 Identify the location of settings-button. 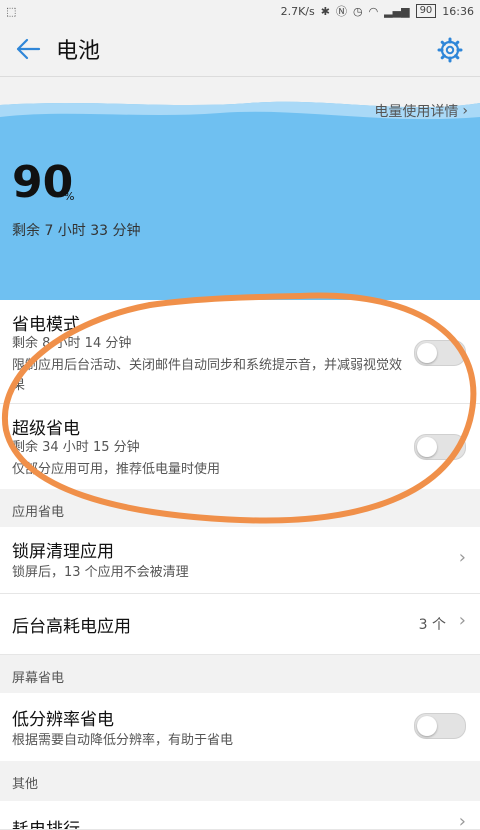
(450, 50).